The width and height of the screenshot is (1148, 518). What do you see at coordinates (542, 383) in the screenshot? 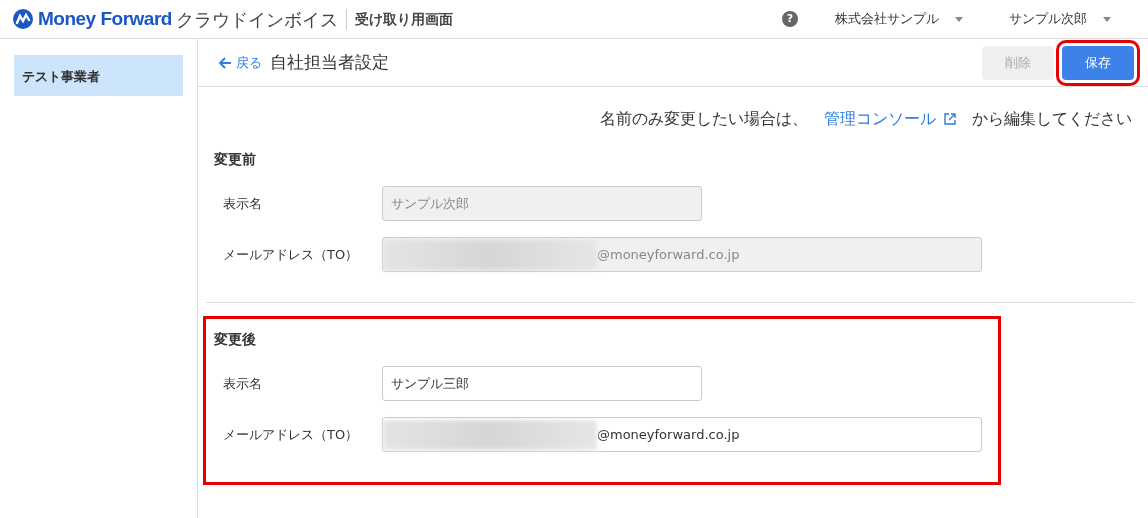
I see `text-field: サンプル三郎` at bounding box center [542, 383].